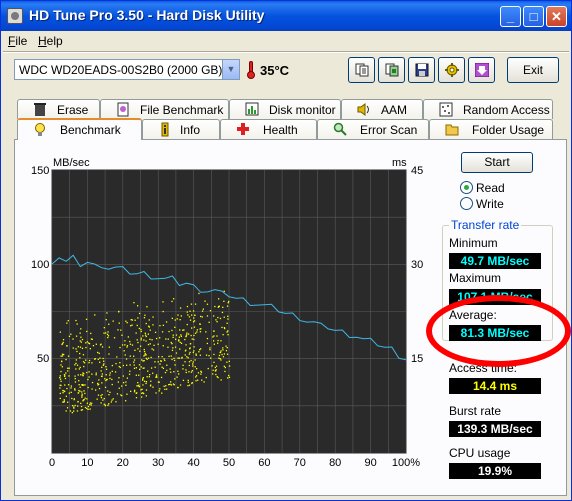  I want to click on close-button: ✕, so click(556, 16).